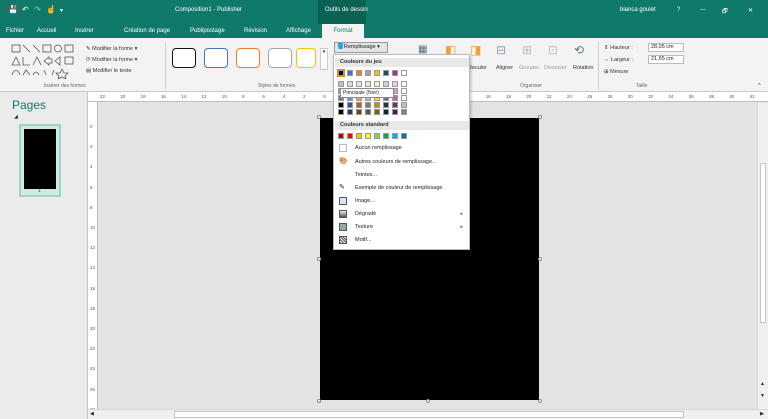 The width and height of the screenshot is (768, 419). What do you see at coordinates (111, 60) in the screenshot?
I see `modify-shape2-button: ⟳ Modifier la forme ▾` at bounding box center [111, 60].